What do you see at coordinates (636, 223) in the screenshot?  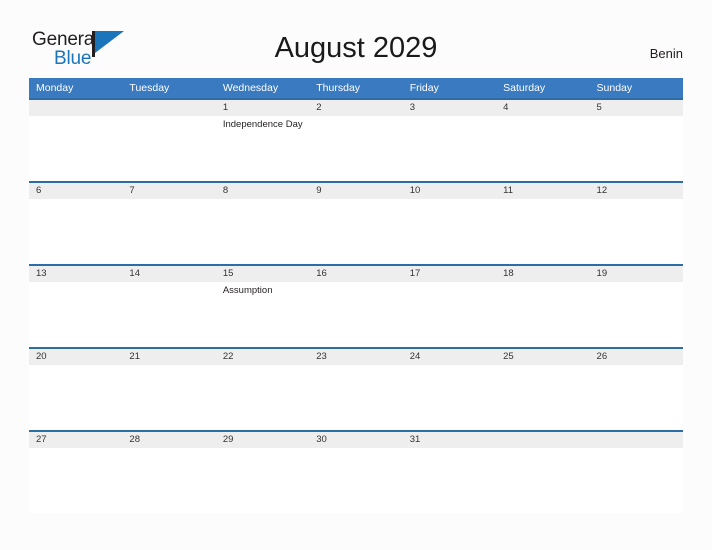 I see `calendar-day-cell: 12` at bounding box center [636, 223].